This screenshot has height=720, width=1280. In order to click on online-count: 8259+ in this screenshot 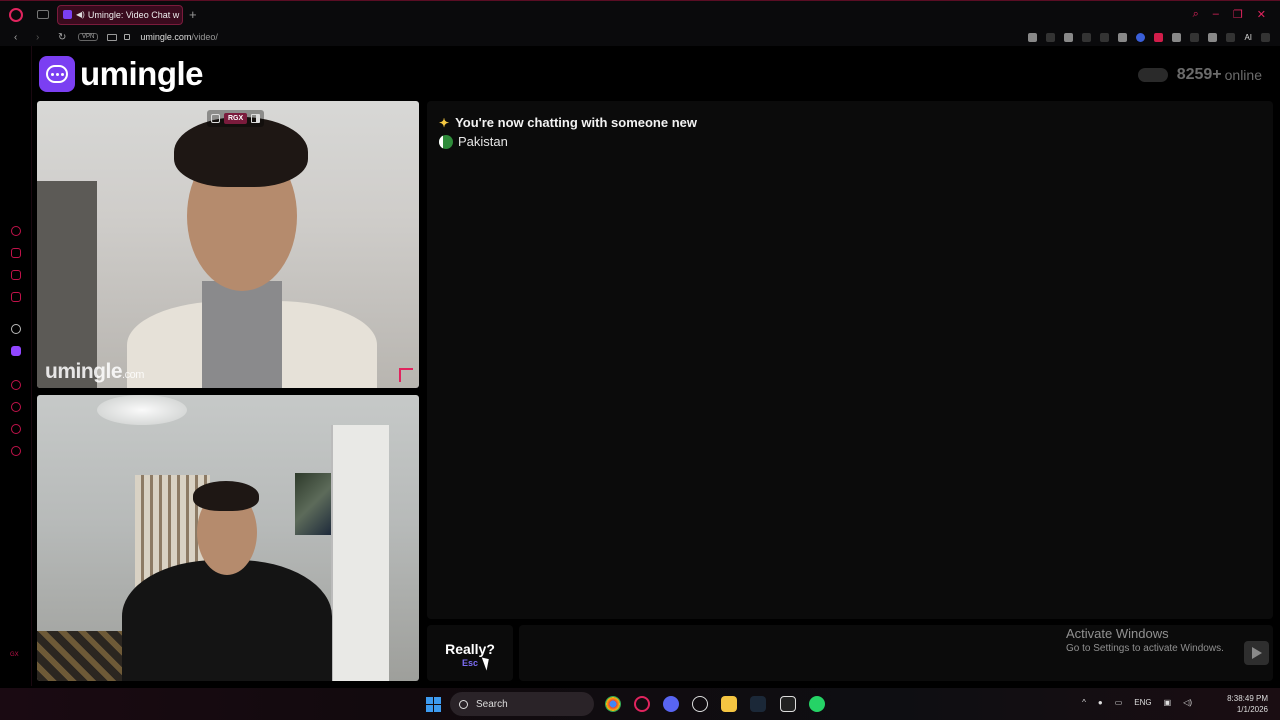, I will do `click(1199, 74)`.